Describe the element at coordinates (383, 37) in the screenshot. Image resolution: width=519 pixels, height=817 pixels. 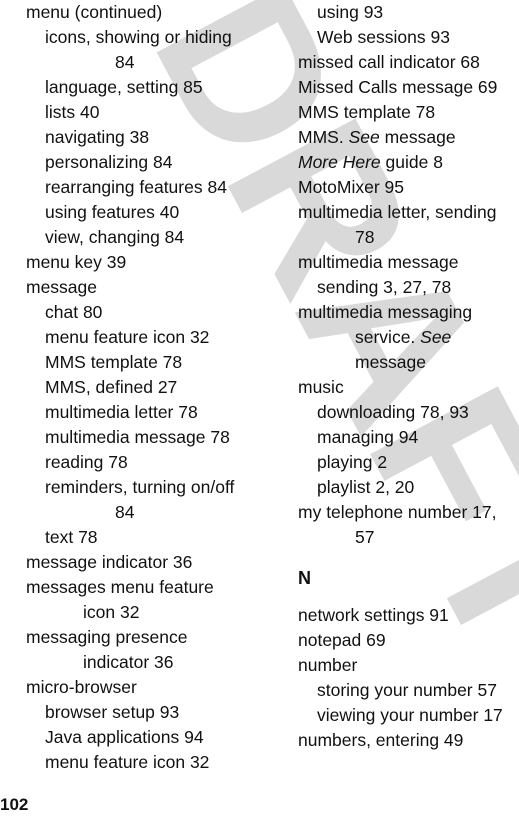
I see `index-entry: Web sessions 93` at that location.